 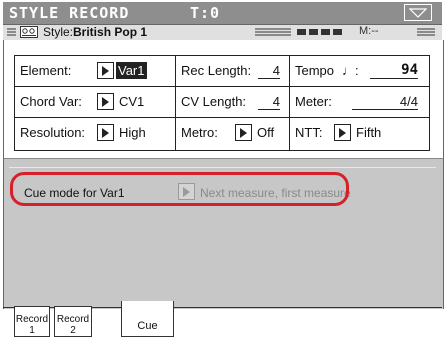 I want to click on style-name-display: Style:British Pop 1, so click(x=95, y=32).